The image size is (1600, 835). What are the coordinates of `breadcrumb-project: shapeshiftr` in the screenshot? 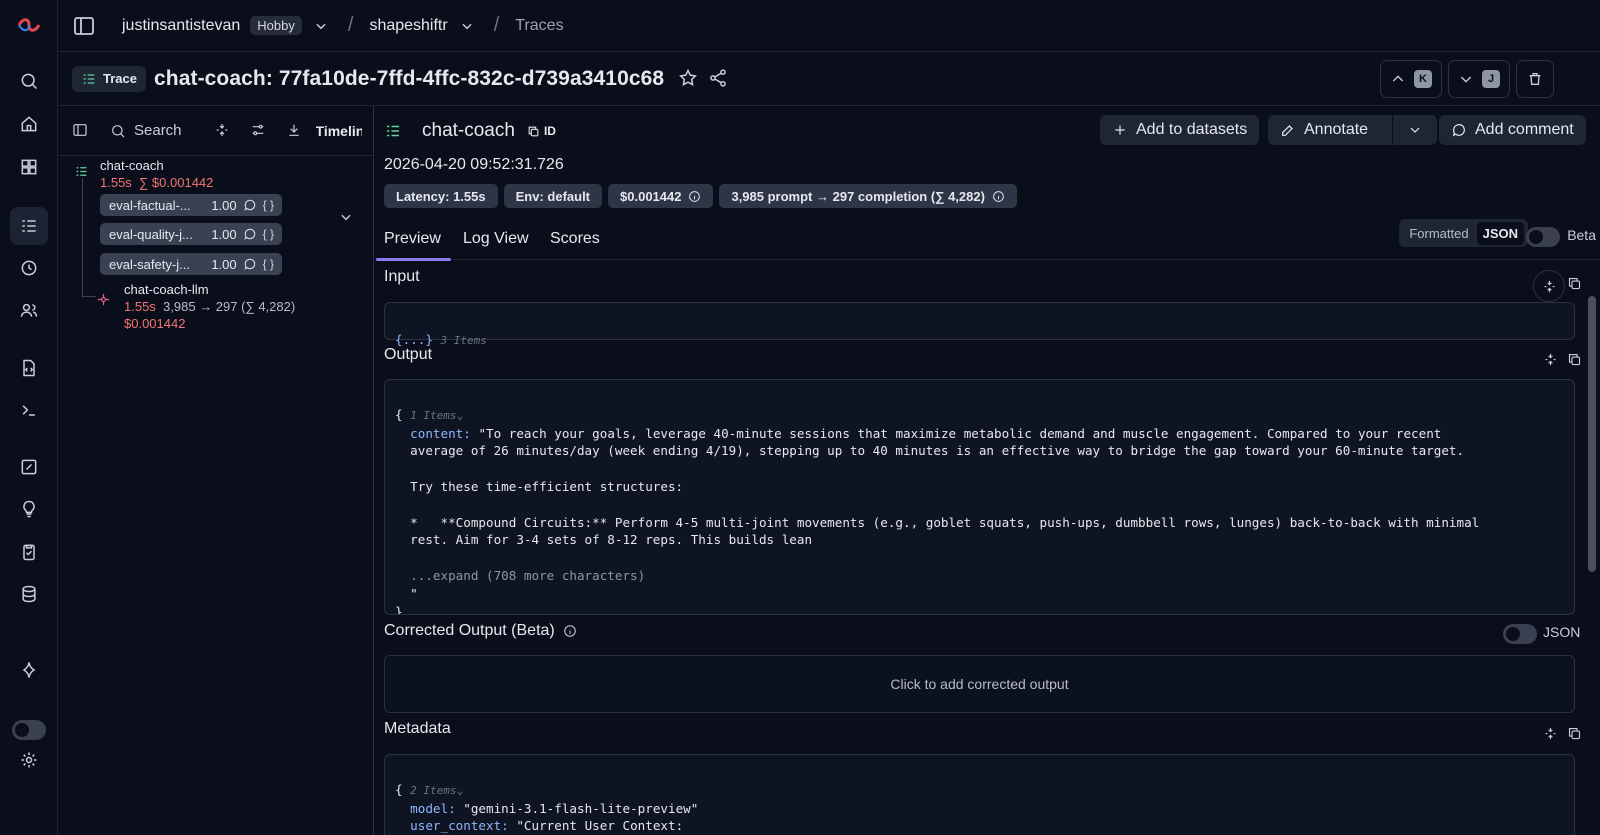 It's located at (408, 26).